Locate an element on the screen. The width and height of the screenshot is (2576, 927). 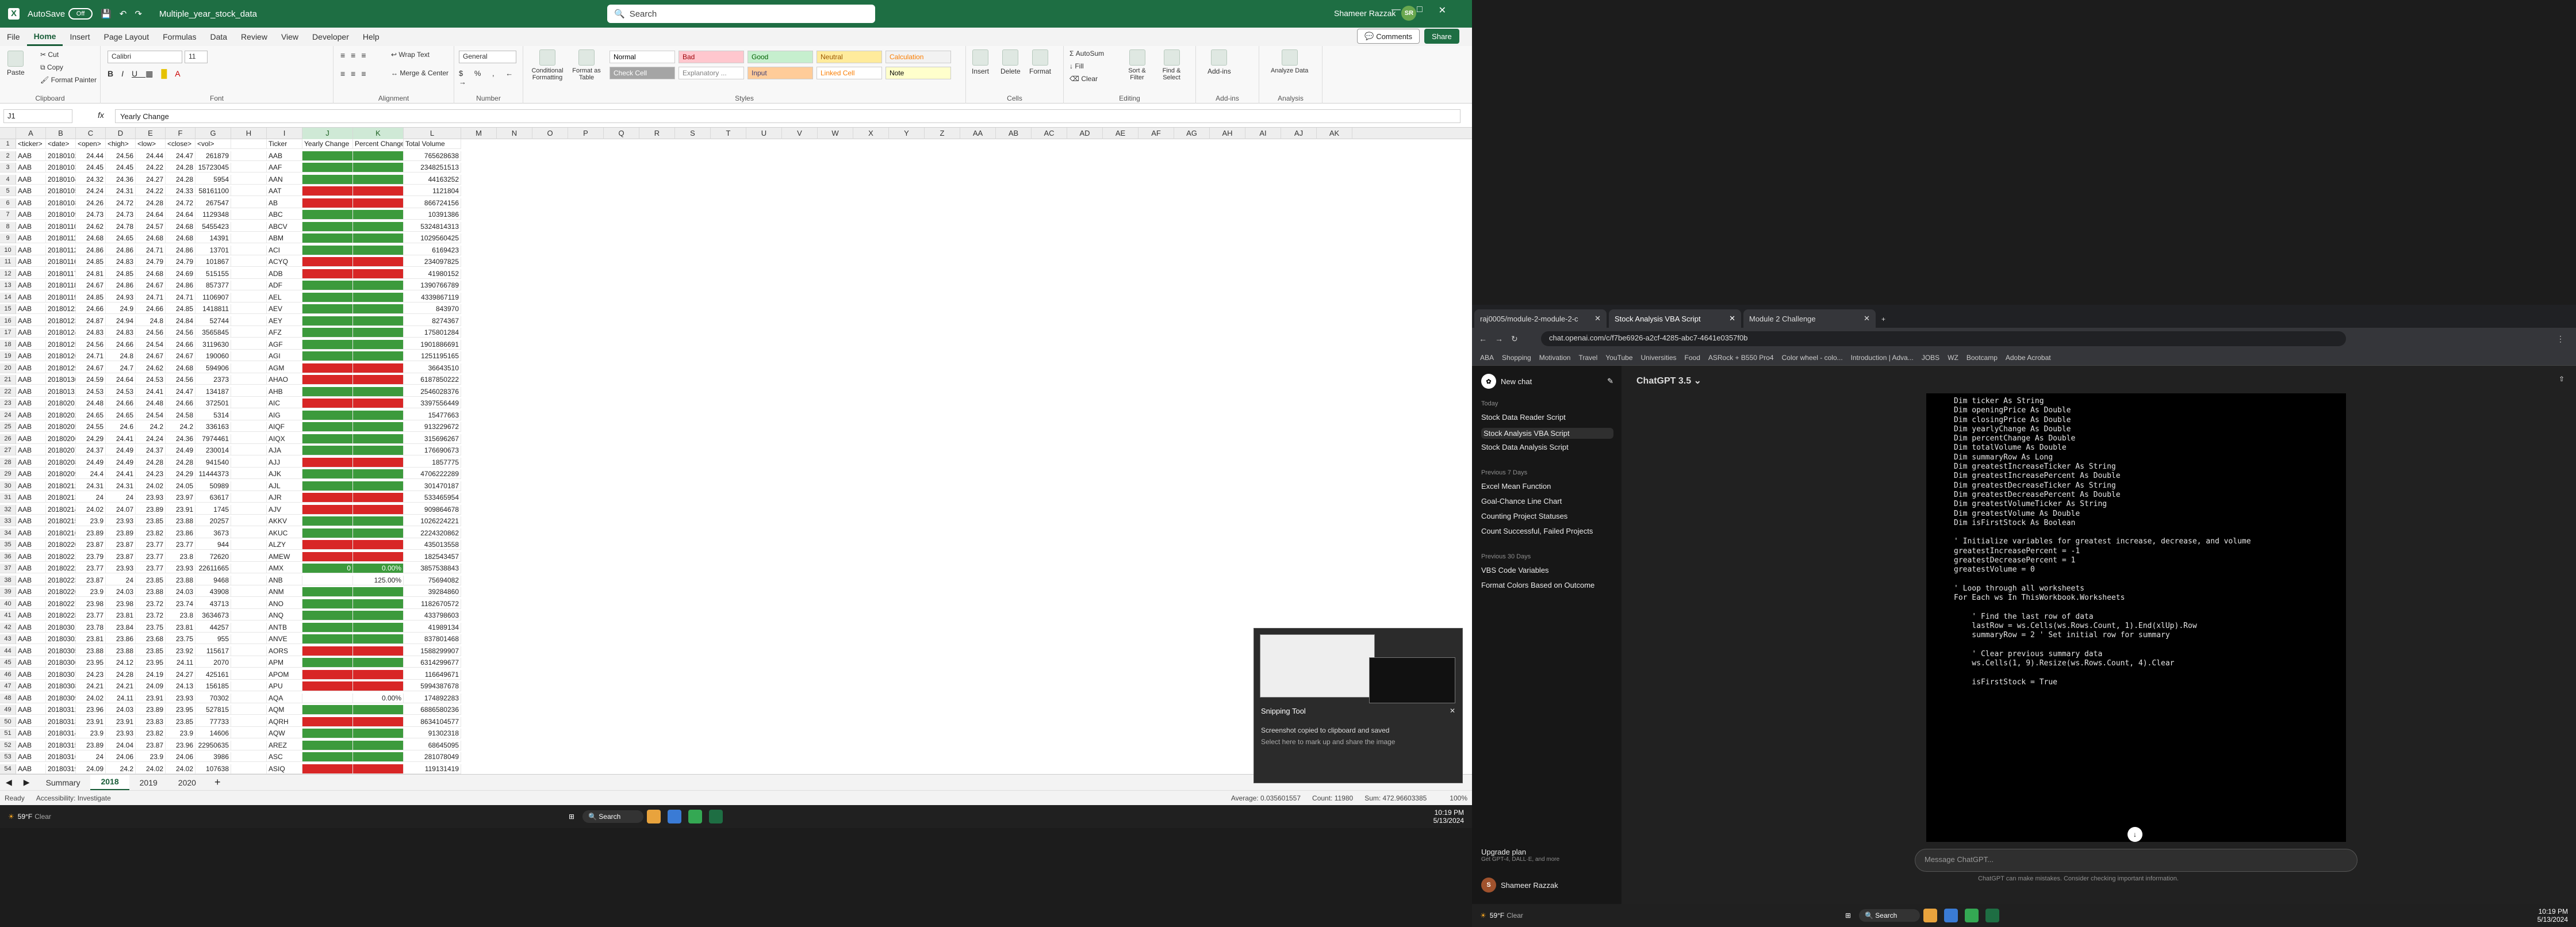
cell: 20180305 is located at coordinates (61, 651).